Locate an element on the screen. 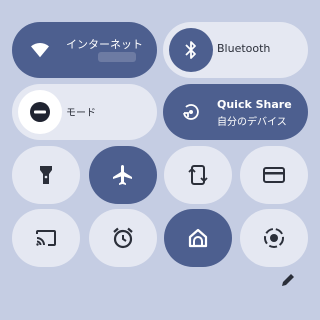  airplane-icon is located at coordinates (123, 175).